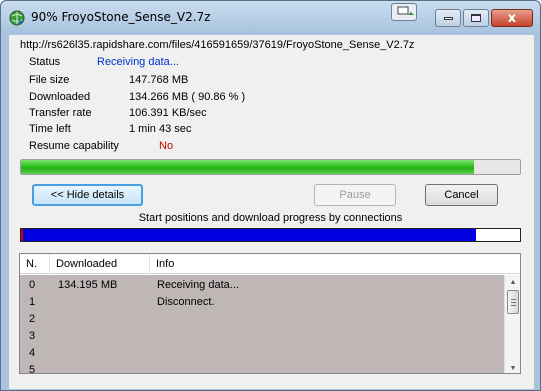  Describe the element at coordinates (74, 146) in the screenshot. I see `resume-capability-label: Resume capability` at that location.